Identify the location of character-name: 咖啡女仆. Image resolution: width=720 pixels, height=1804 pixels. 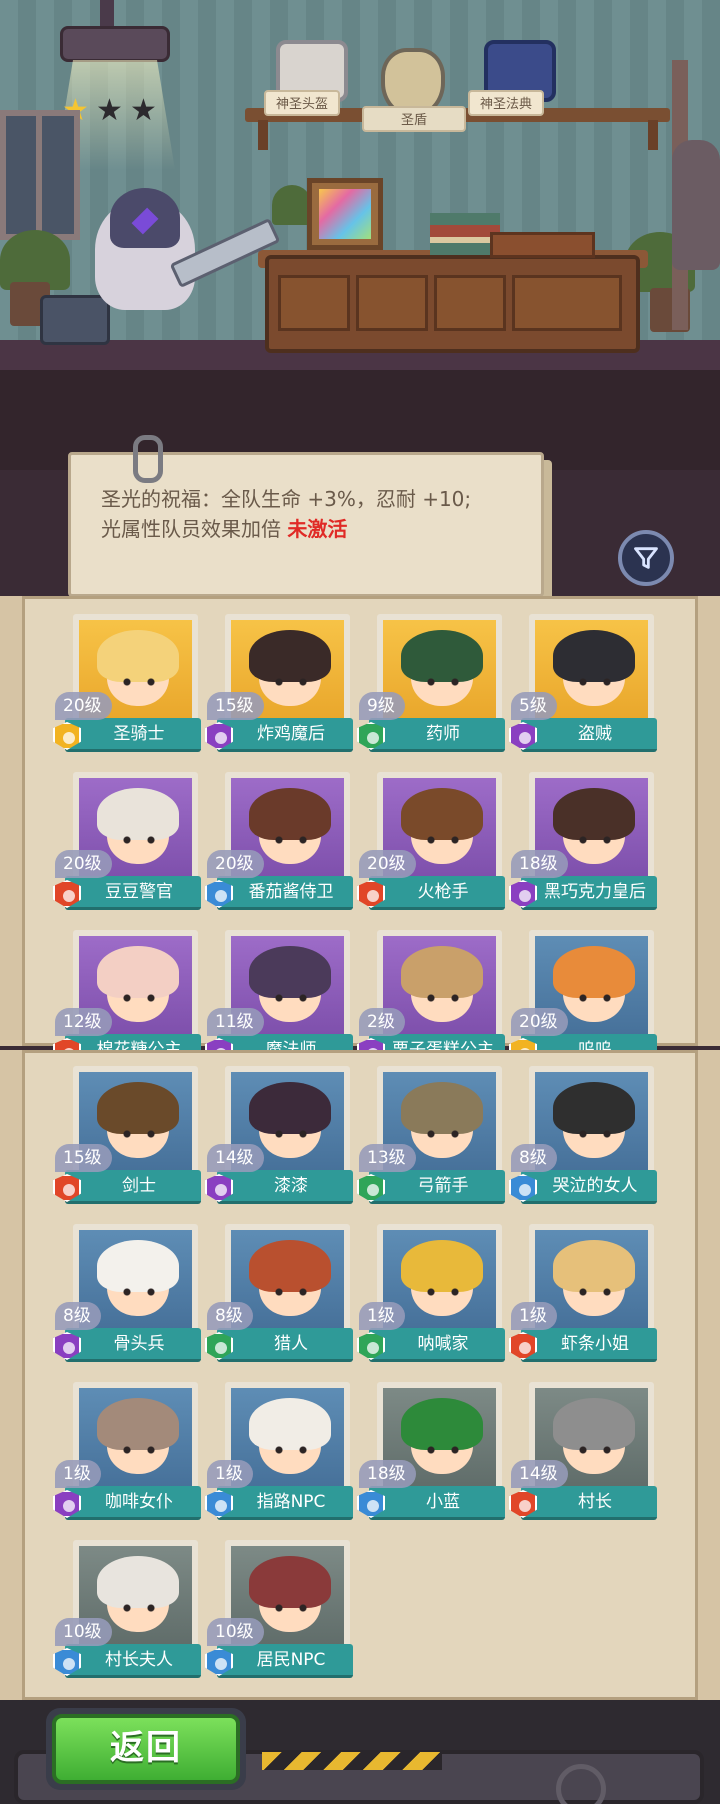
(133, 1503).